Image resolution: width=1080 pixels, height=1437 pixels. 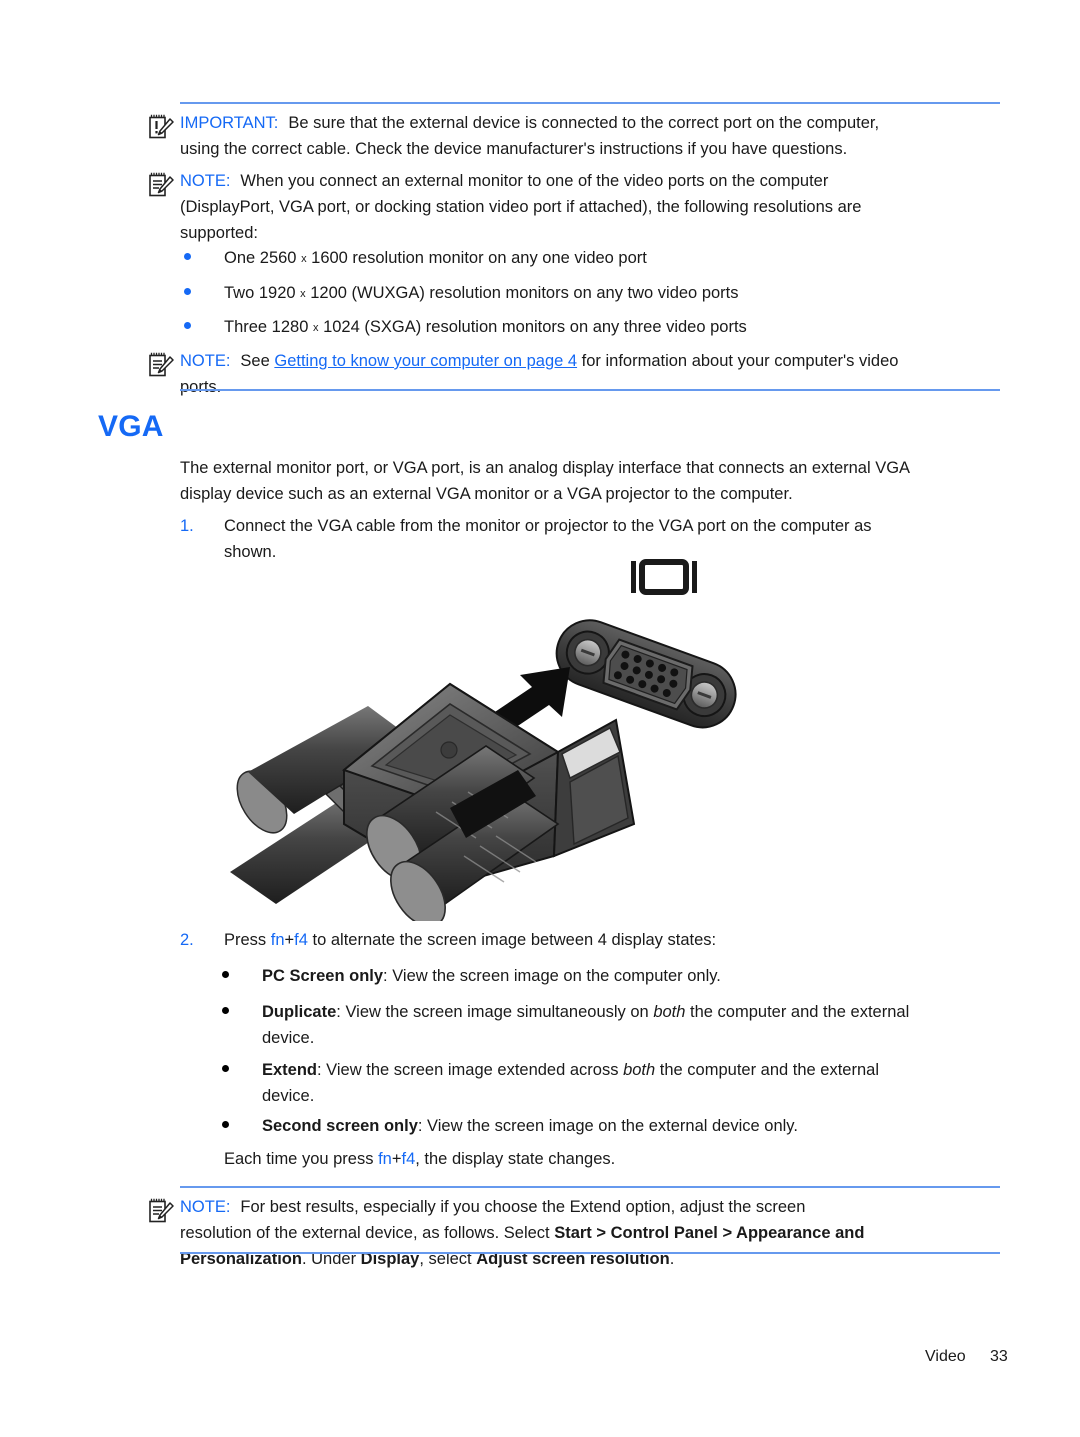 I want to click on divider-rule-top, so click(x=590, y=103).